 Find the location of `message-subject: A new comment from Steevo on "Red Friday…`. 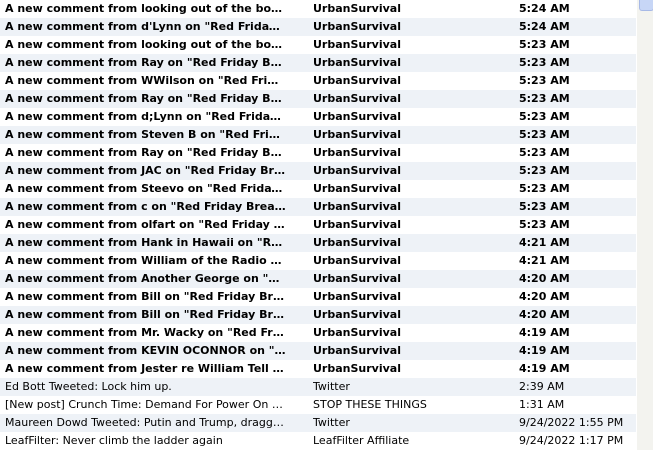

message-subject: A new comment from Steevo on "Red Friday… is located at coordinates (145, 188).